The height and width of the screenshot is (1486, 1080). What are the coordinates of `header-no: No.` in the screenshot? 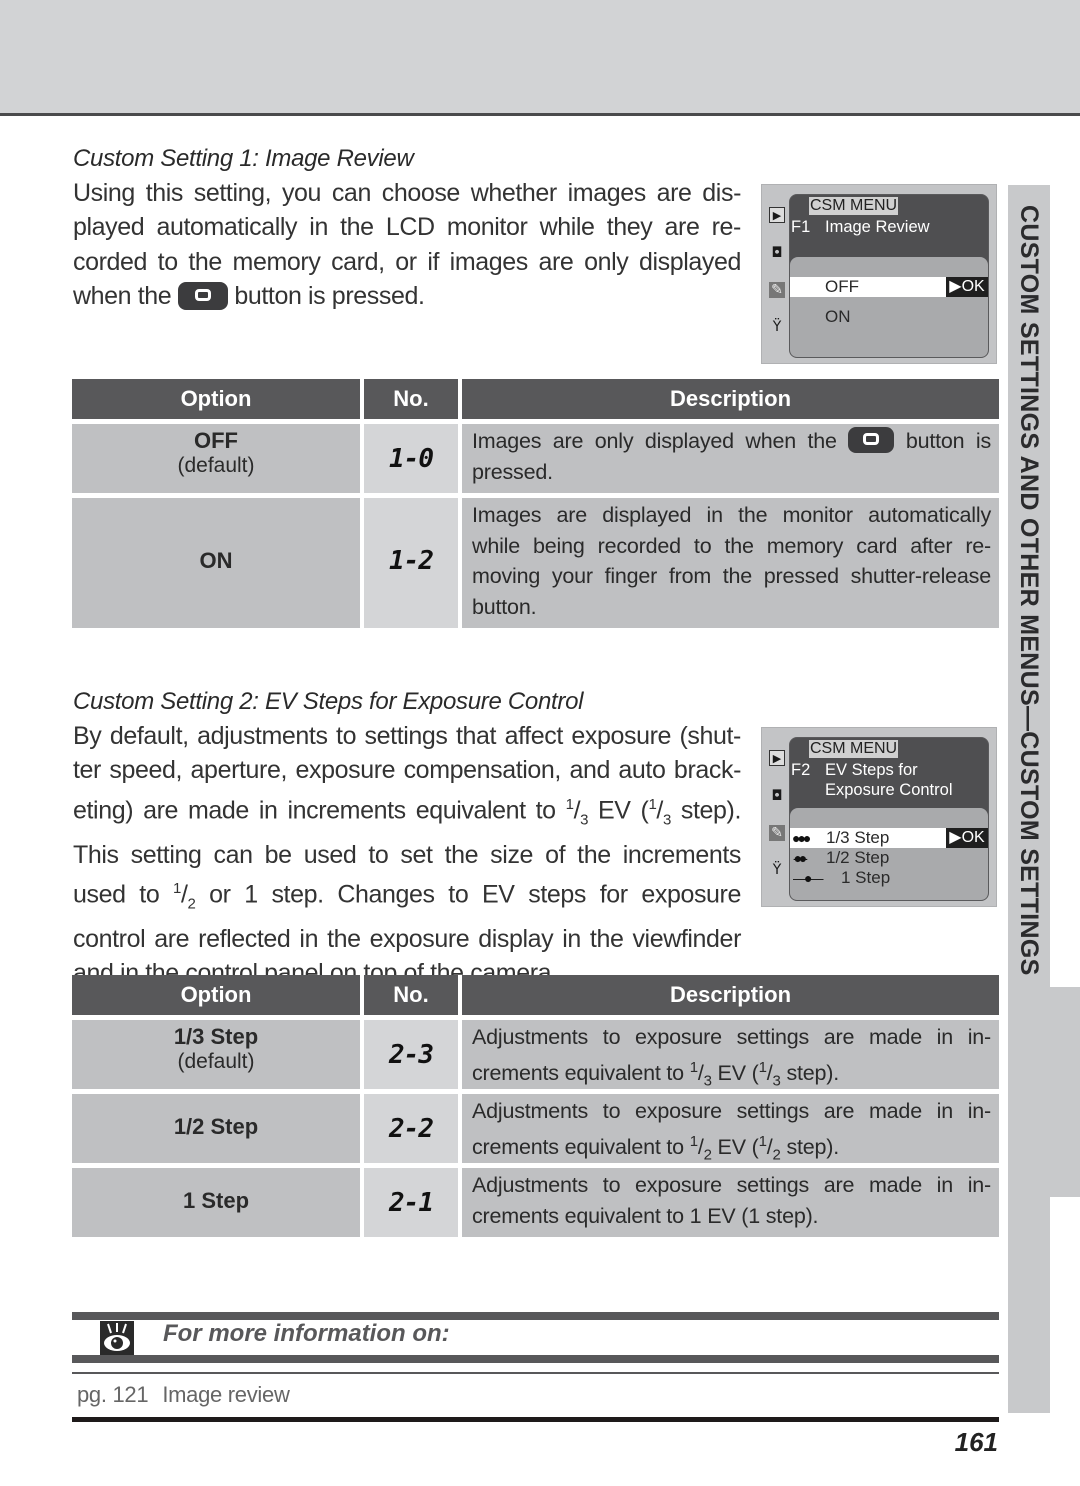 It's located at (411, 995).